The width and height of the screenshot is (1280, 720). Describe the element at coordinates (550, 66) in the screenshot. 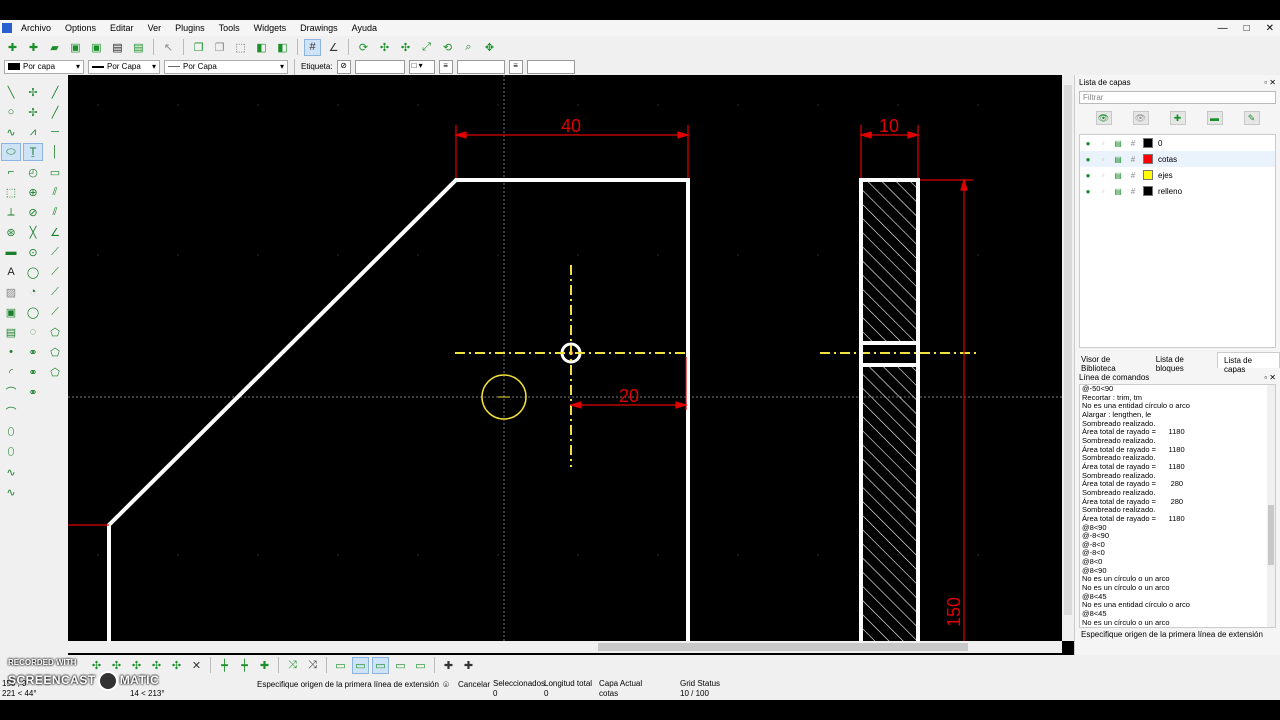

I see `label-angle-input` at that location.